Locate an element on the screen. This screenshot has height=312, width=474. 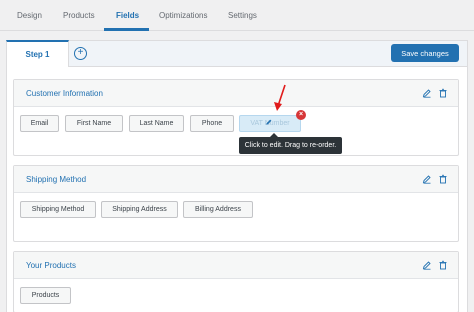
step-tab-1: Step 1 is located at coordinates (37, 54).